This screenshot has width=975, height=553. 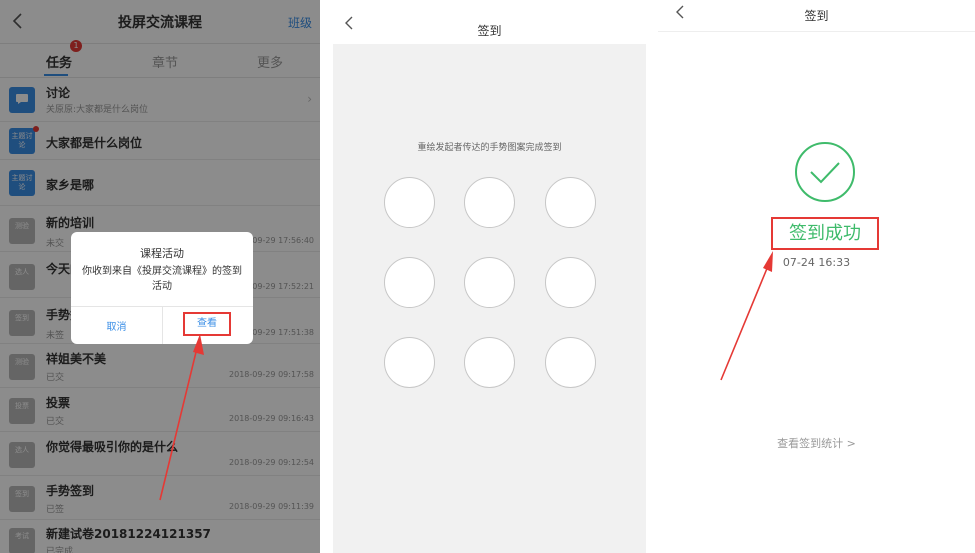 What do you see at coordinates (162, 253) in the screenshot?
I see `dialog-title: 课程活动` at bounding box center [162, 253].